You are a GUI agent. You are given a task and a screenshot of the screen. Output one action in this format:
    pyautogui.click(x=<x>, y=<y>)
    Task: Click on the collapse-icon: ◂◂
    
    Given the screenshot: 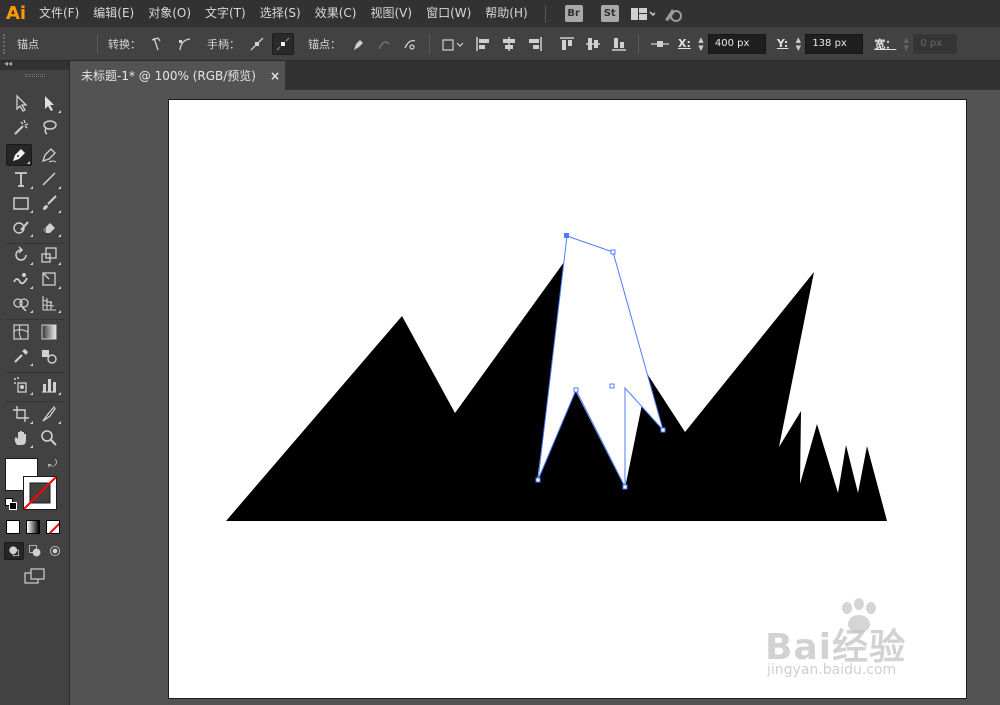 What is the action you would take?
    pyautogui.click(x=8, y=63)
    